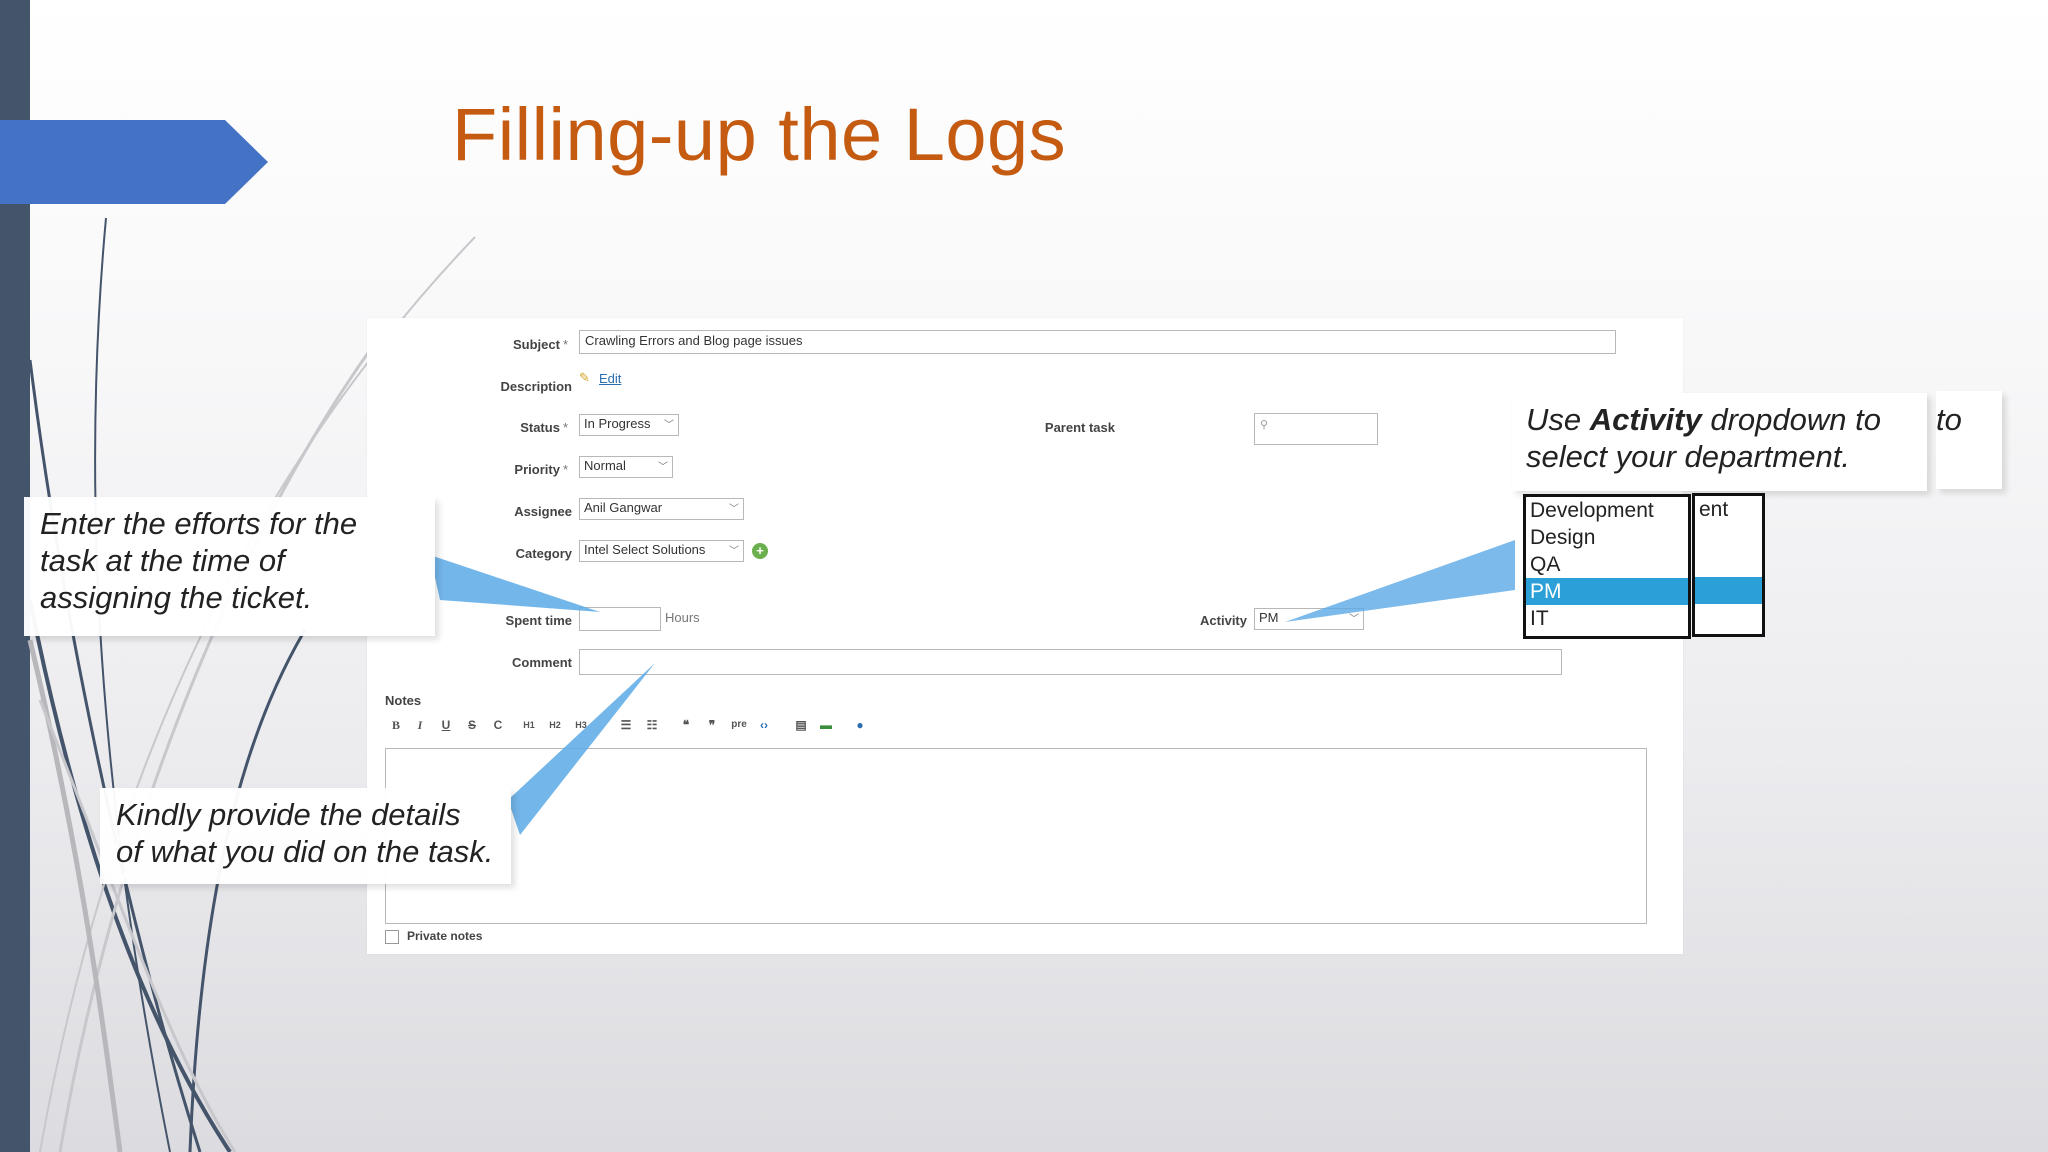 This screenshot has width=2048, height=1152. I want to click on callout-overflow-text: to, so click(1969, 440).